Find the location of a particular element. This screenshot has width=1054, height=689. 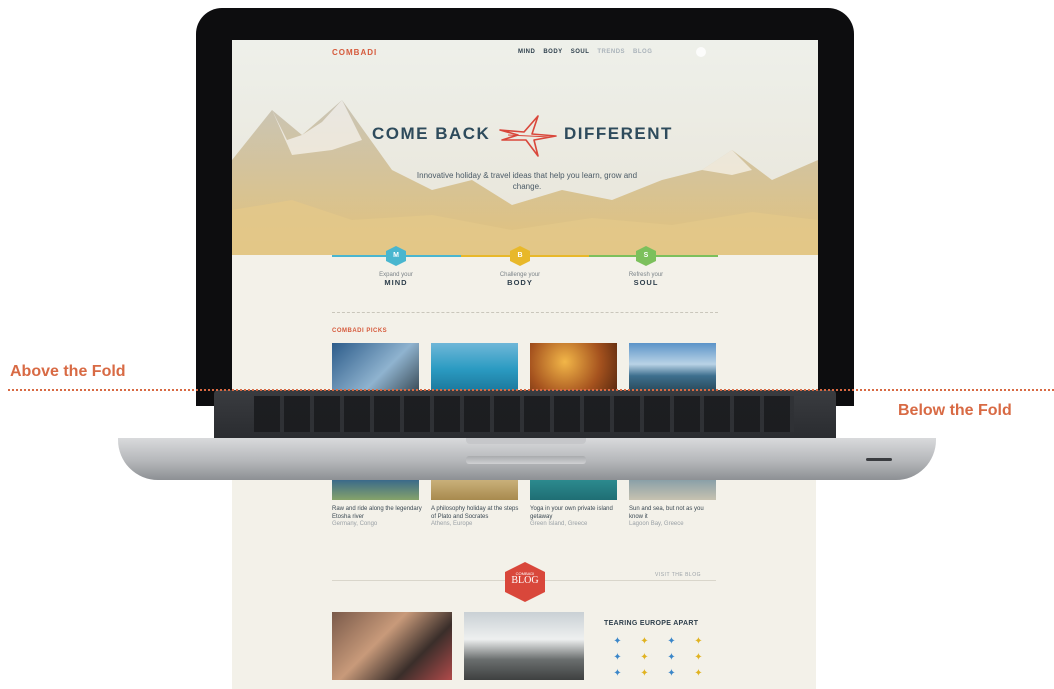

nav-item-body: BODY is located at coordinates (552, 52).